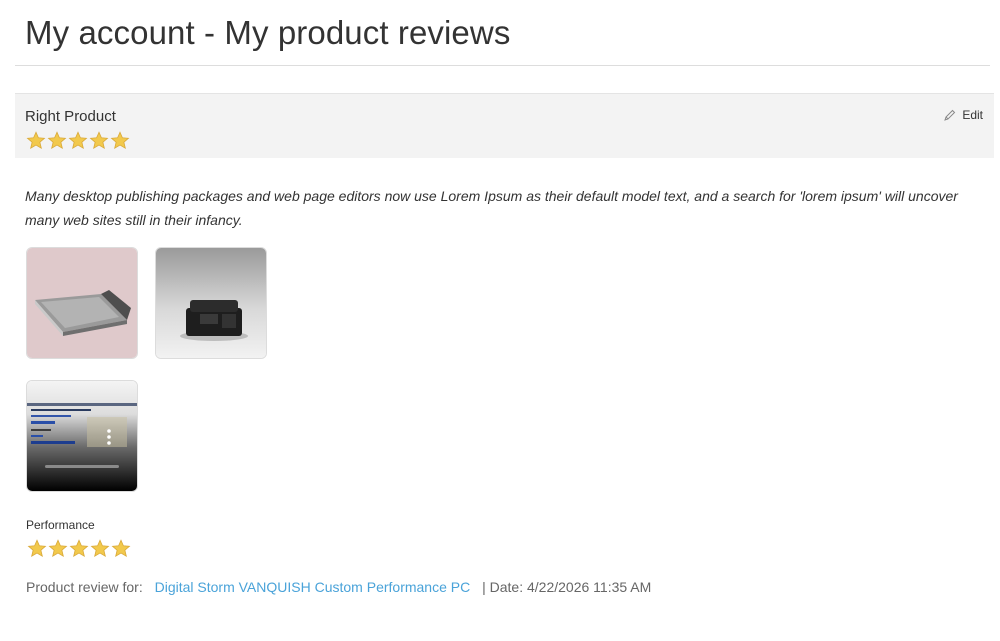 The image size is (1000, 641). Describe the element at coordinates (950, 115) in the screenshot. I see `pencil-icon` at that location.